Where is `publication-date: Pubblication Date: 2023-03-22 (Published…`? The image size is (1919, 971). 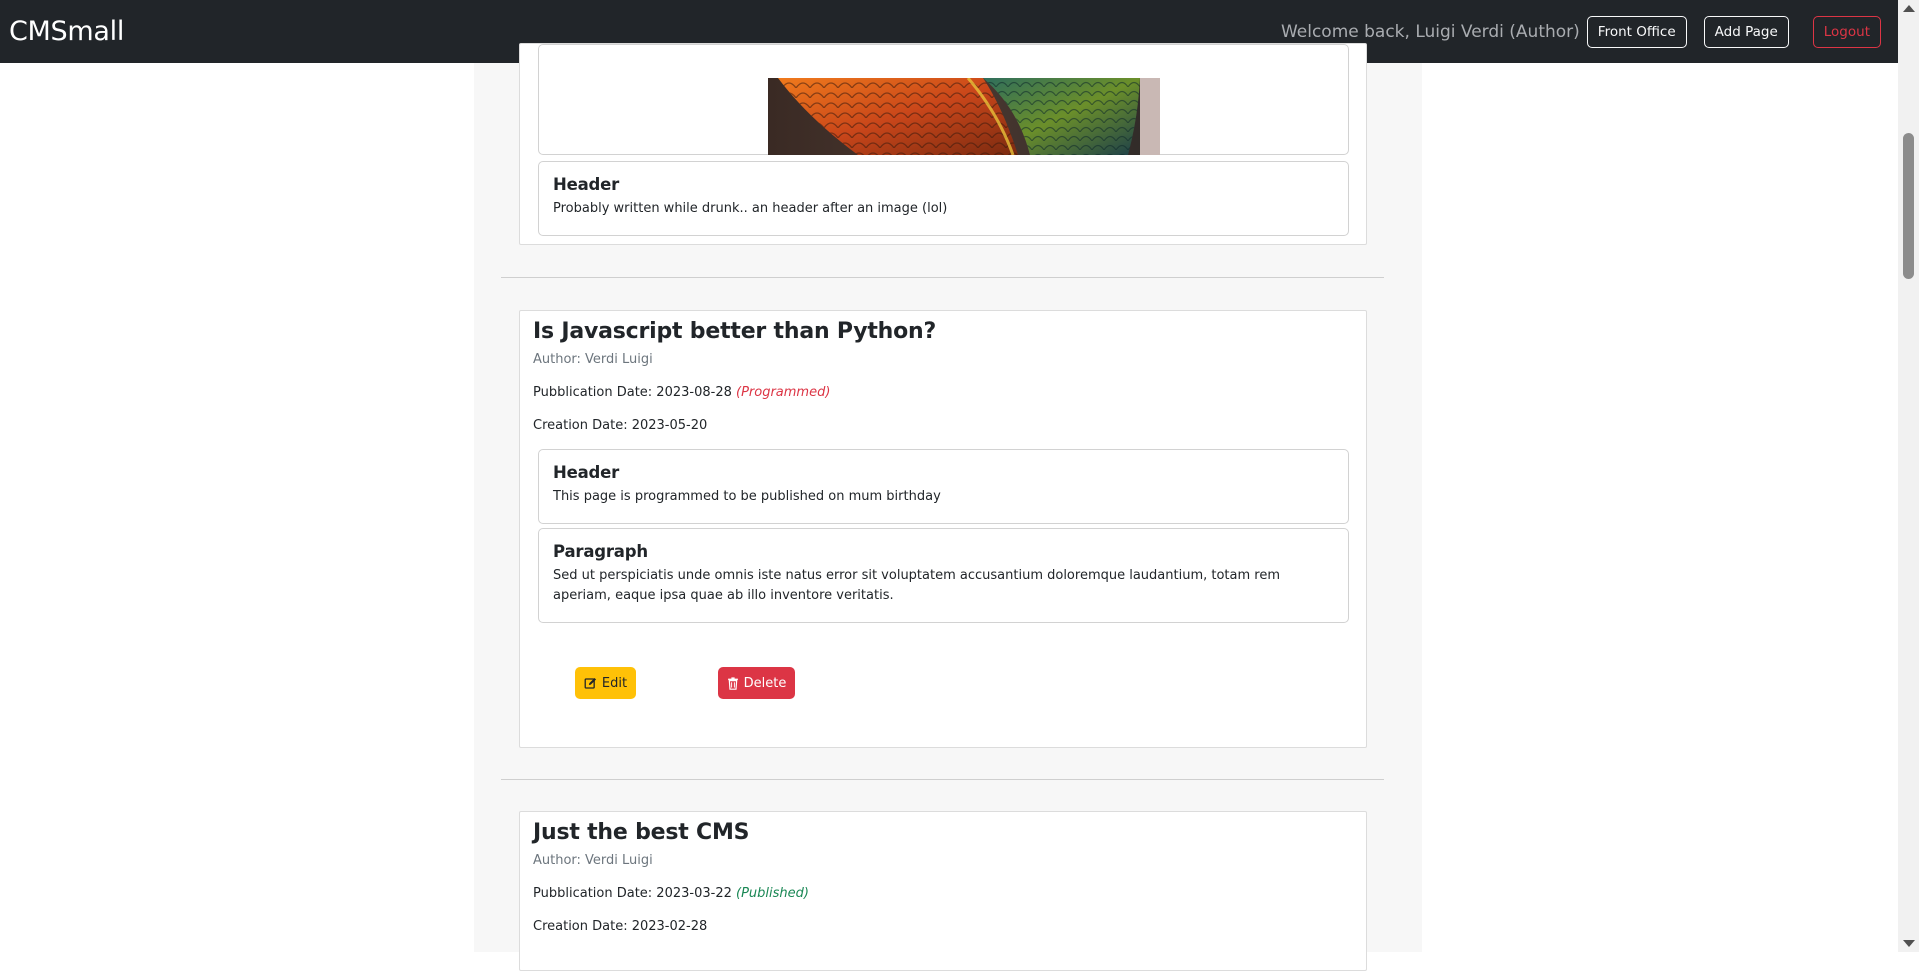 publication-date: Pubblication Date: 2023-03-22 (Published… is located at coordinates (671, 893).